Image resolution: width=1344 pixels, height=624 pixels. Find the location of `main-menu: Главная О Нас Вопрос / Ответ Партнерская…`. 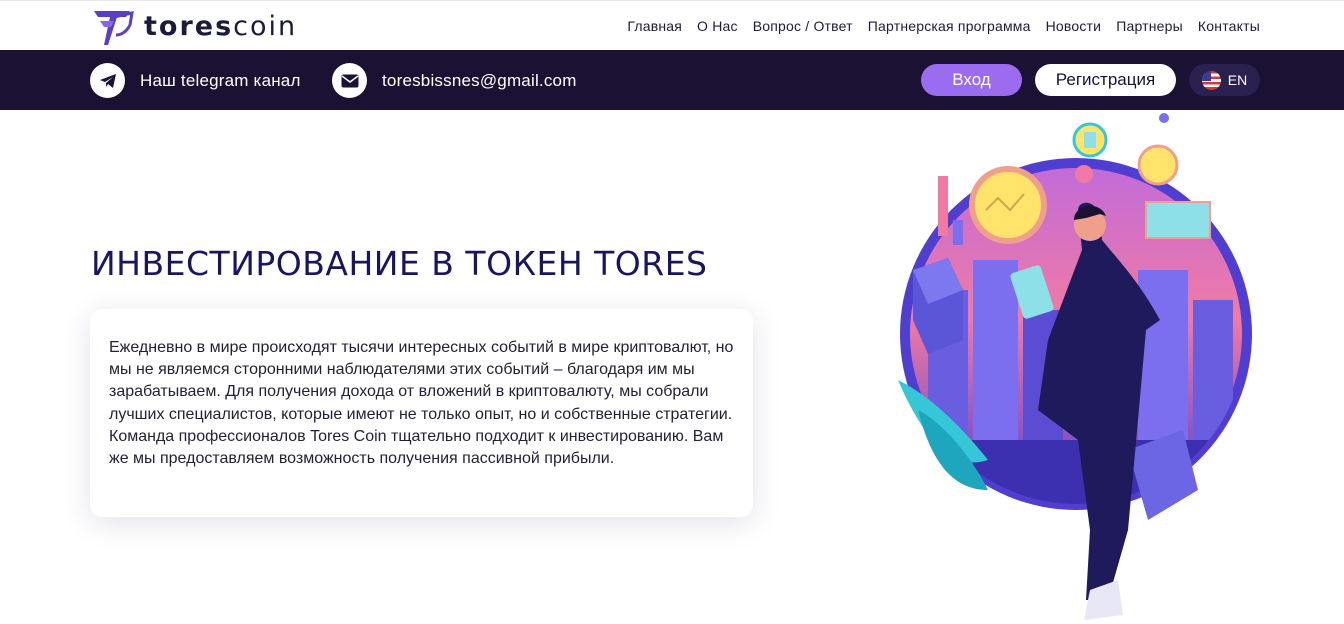

main-menu: Главная О Нас Вопрос / Ответ Партнерская… is located at coordinates (943, 26).